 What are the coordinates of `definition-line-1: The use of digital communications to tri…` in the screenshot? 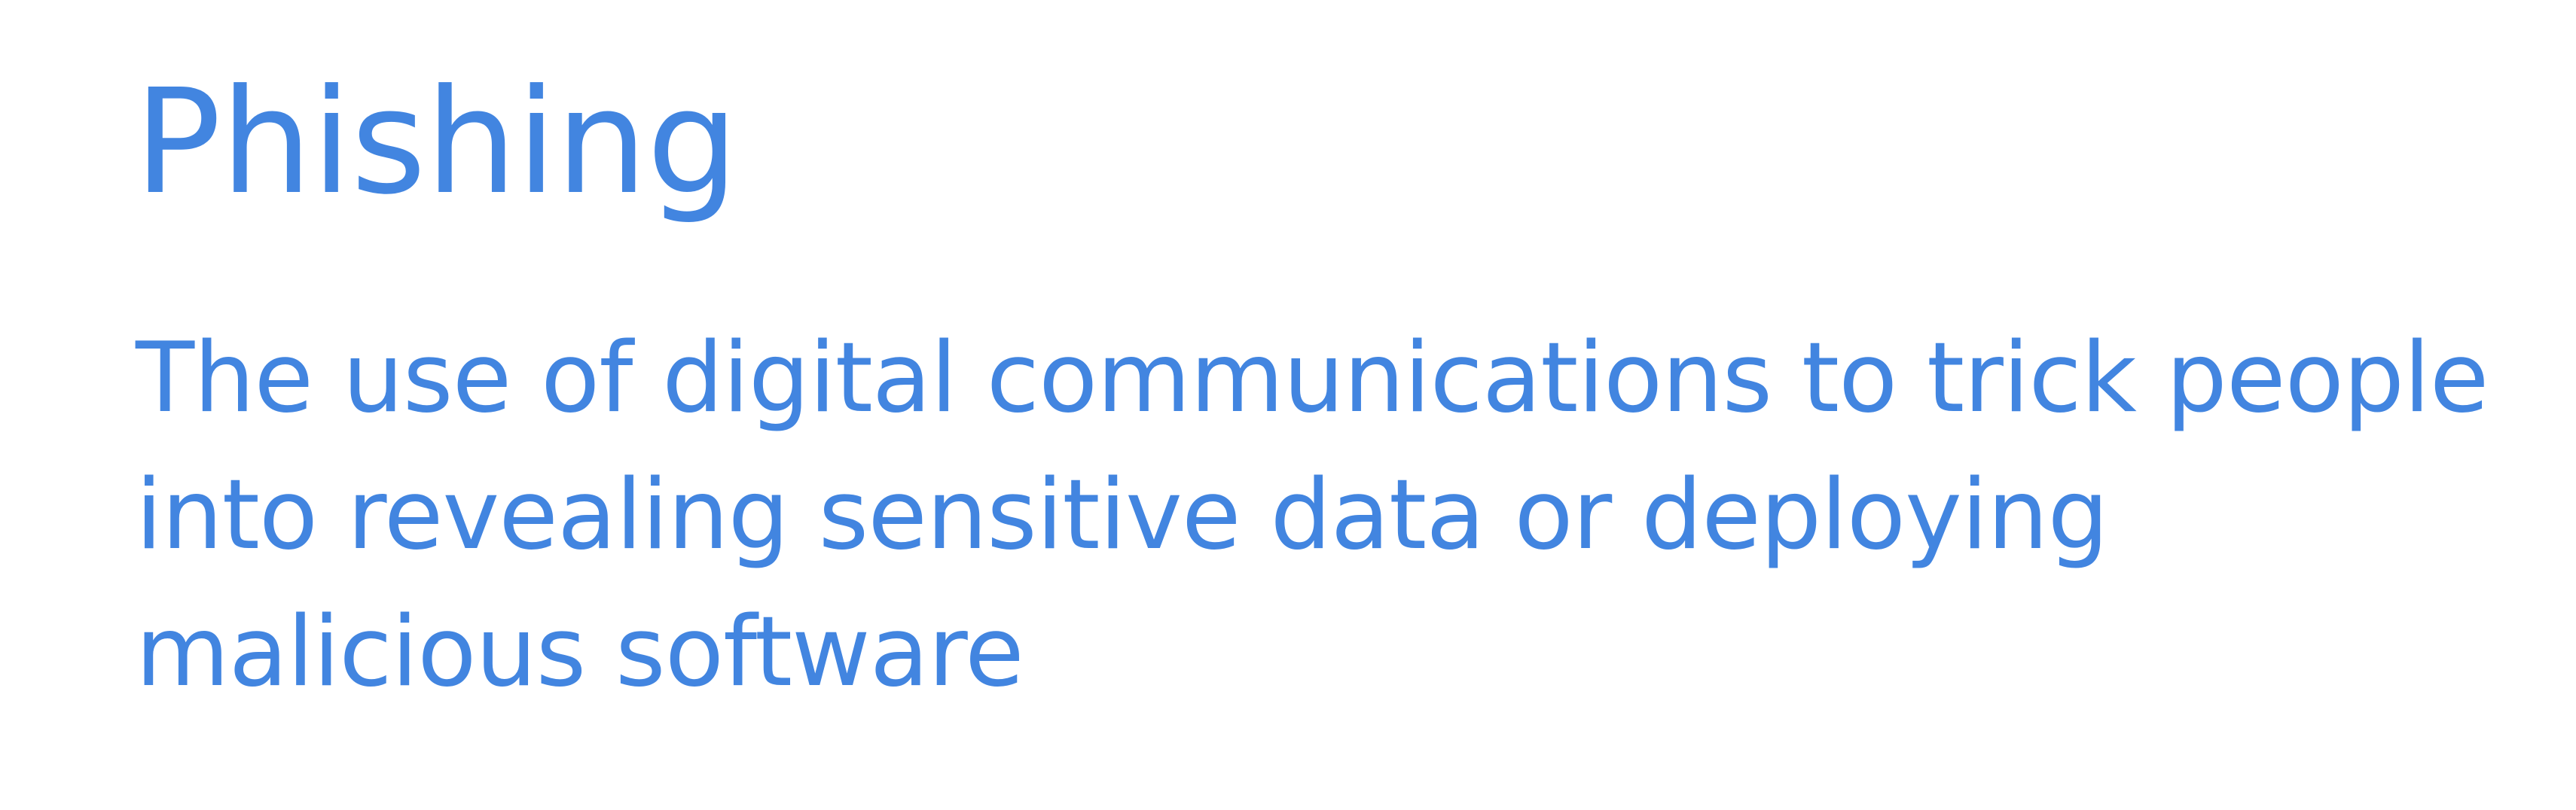 It's located at (1312, 378).